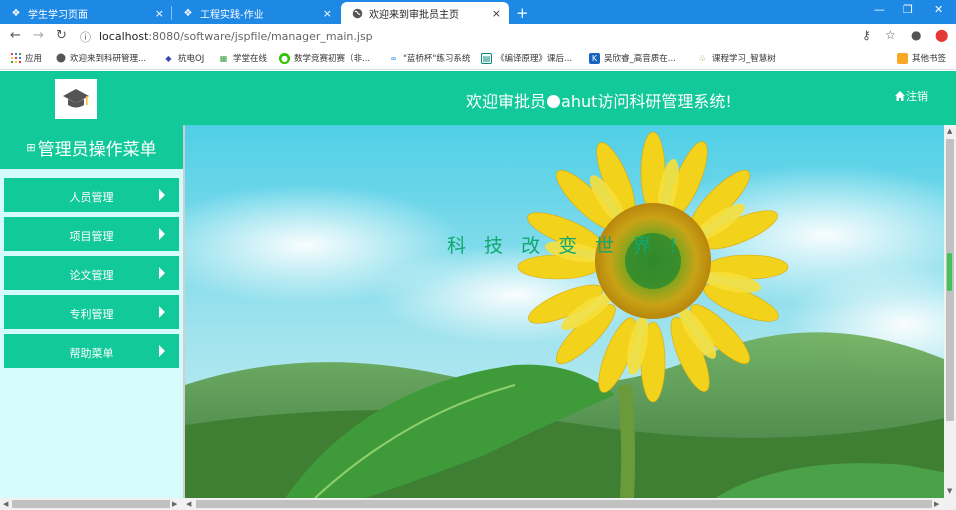 This screenshot has height=510, width=956. I want to click on school-icon: ▦, so click(223, 58).